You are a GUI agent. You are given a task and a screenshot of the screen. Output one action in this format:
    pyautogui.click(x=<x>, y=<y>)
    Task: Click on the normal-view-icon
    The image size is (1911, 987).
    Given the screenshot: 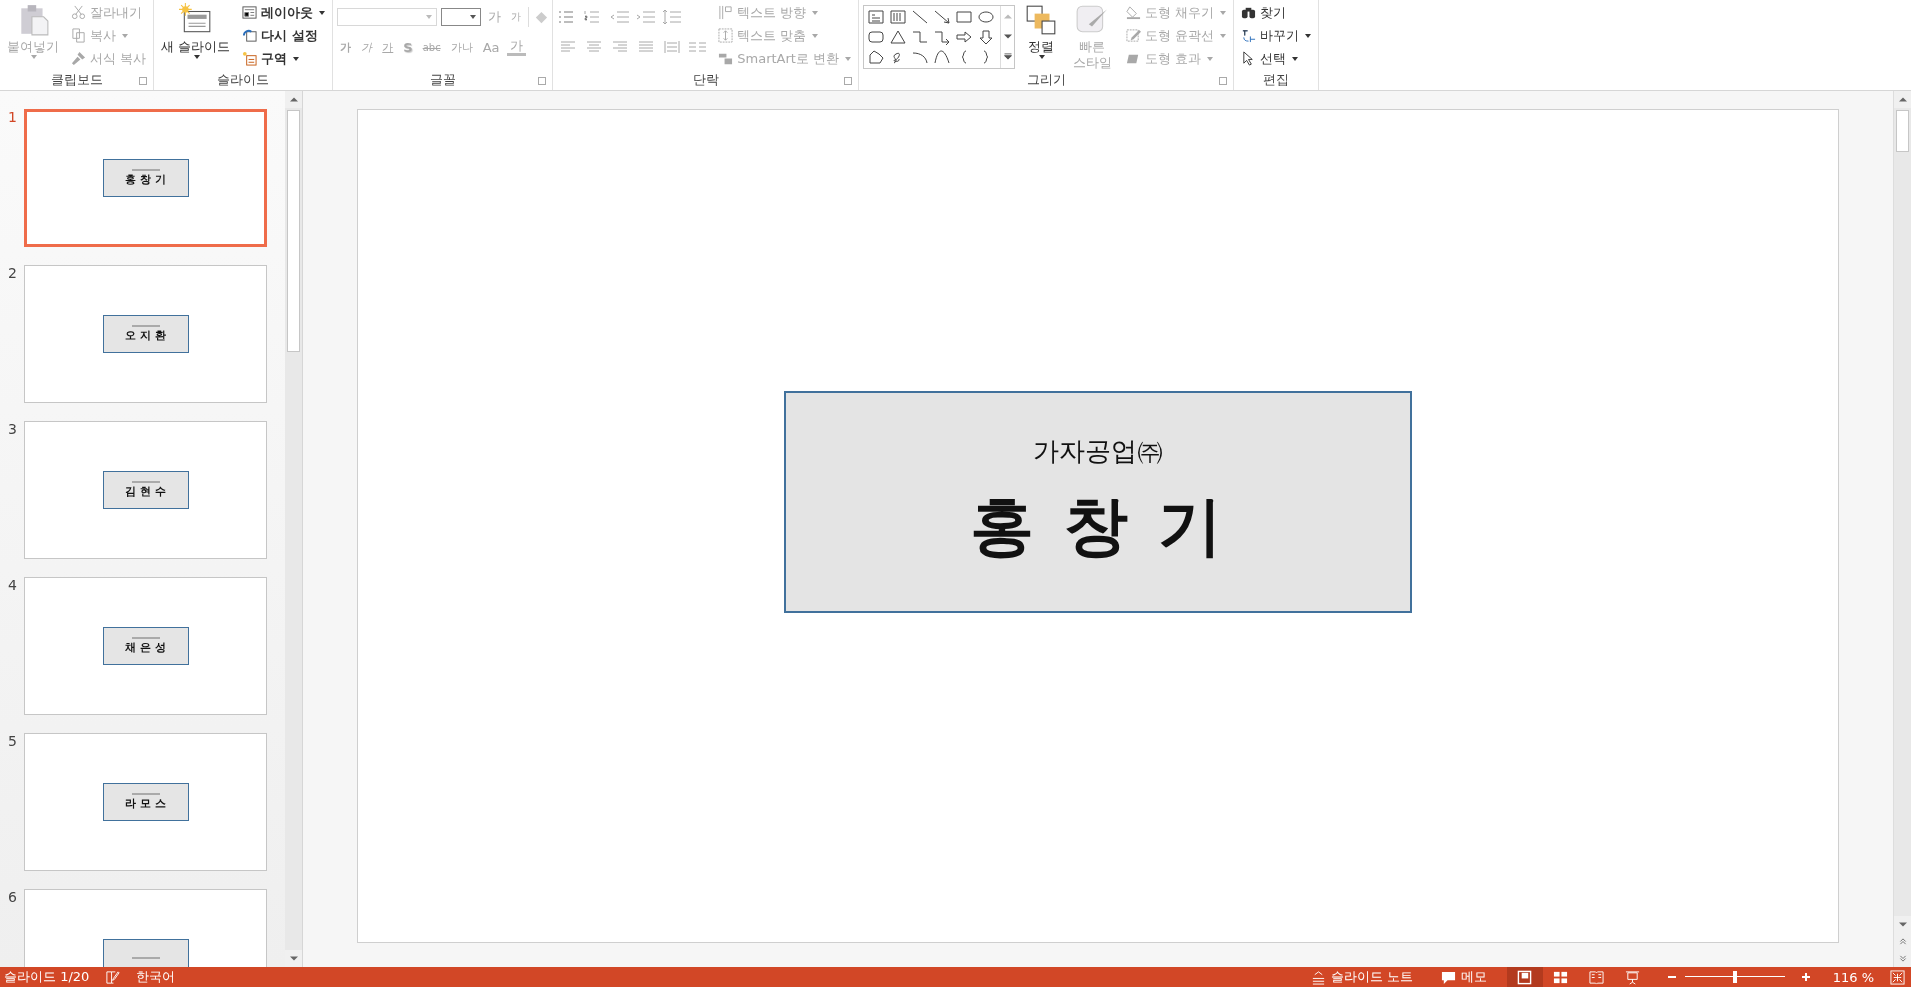 What is the action you would take?
    pyautogui.click(x=1525, y=977)
    